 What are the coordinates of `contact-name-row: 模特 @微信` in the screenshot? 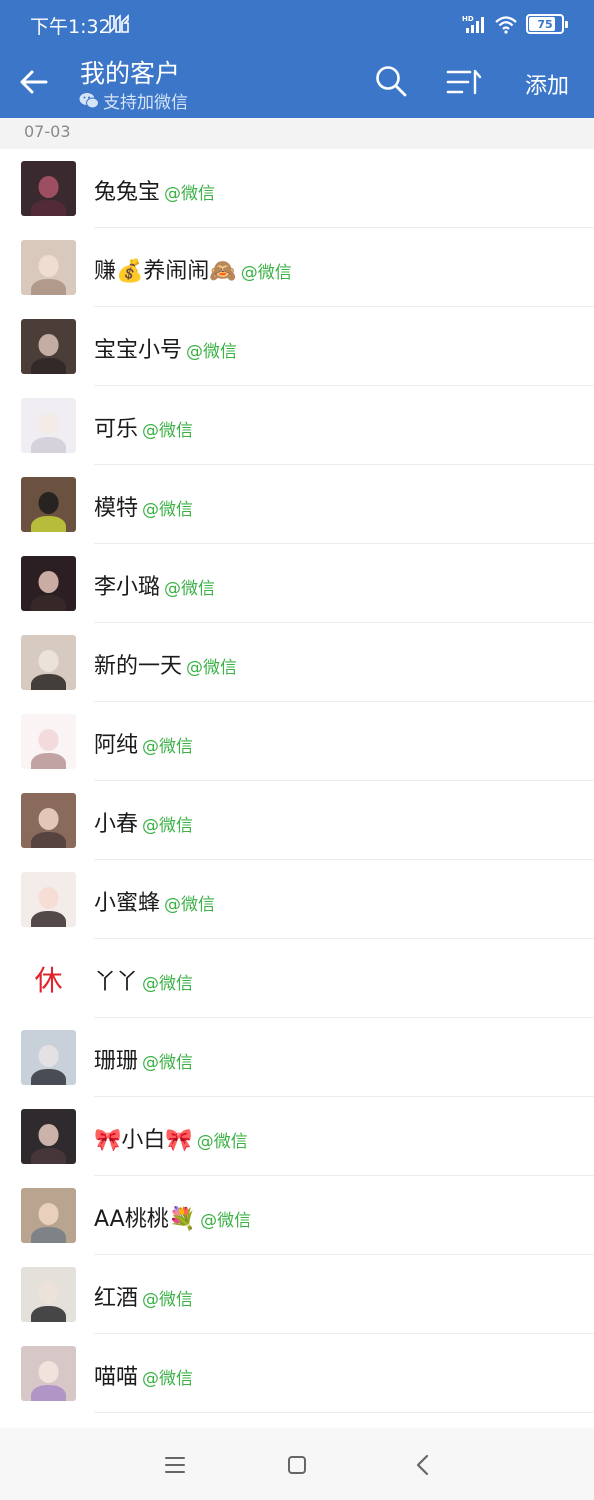 It's located at (143, 506).